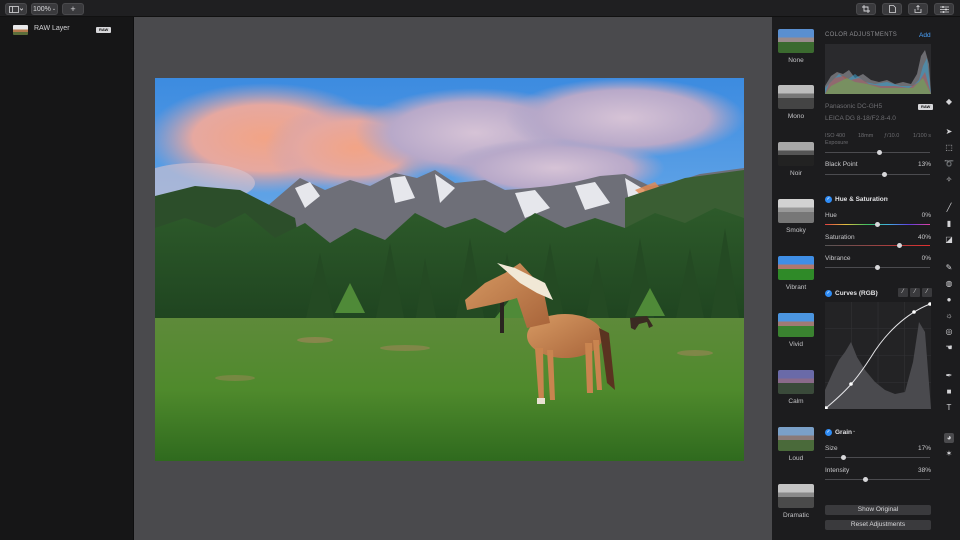 Image resolution: width=960 pixels, height=540 pixels. What do you see at coordinates (949, 408) in the screenshot?
I see `text-tool-icon: T` at bounding box center [949, 408].